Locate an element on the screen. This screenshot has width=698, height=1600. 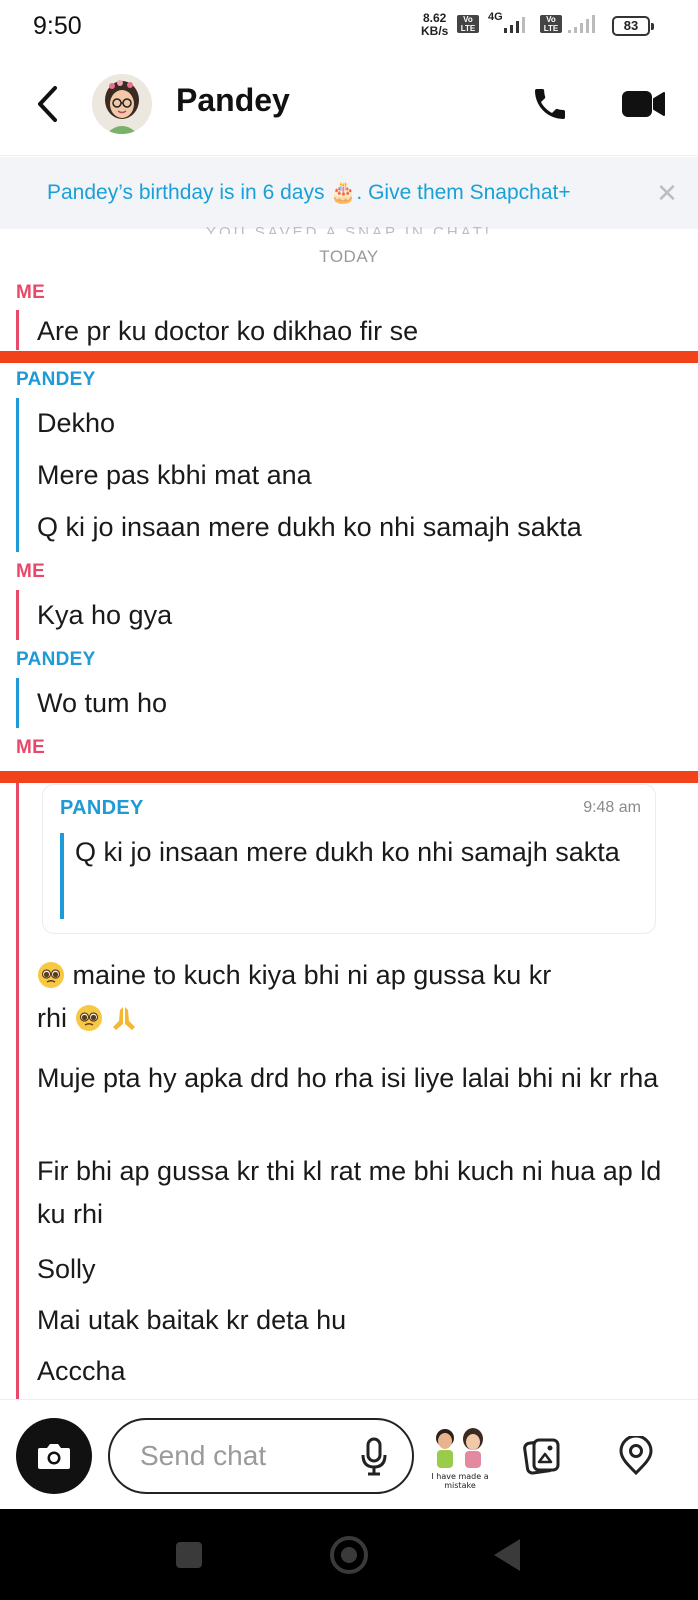
message-text: Mai utak baitak kr deta hu is located at coordinates (191, 1320).